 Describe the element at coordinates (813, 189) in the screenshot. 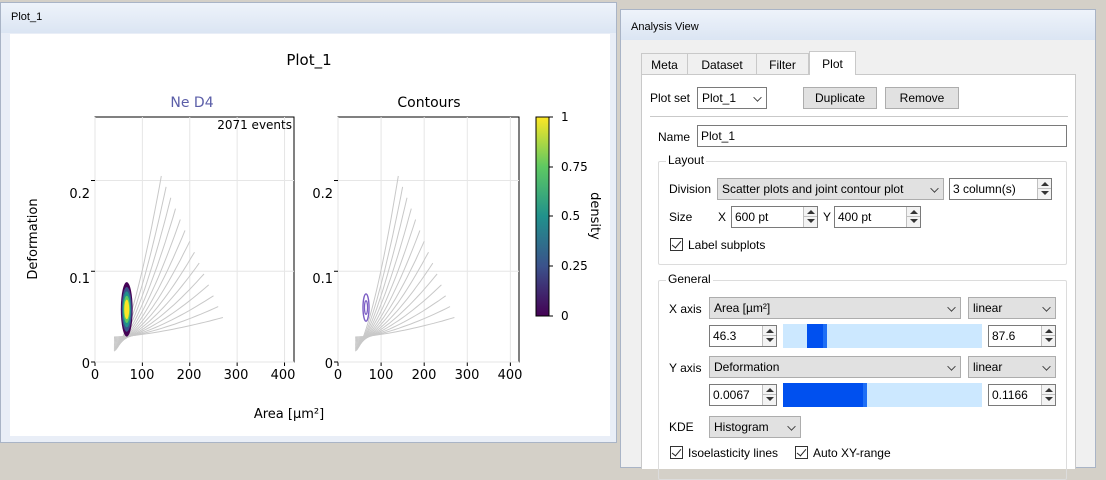

I see `division-value: Scatter plots and joint contour plot` at that location.